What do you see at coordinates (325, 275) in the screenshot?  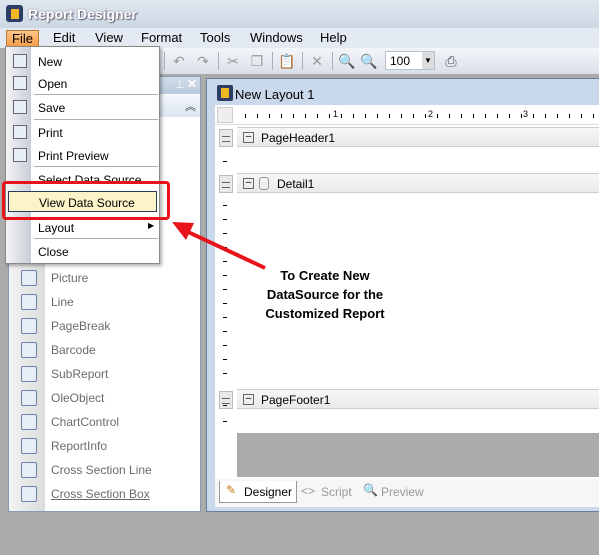 I see `annotation-line: To Create New` at bounding box center [325, 275].